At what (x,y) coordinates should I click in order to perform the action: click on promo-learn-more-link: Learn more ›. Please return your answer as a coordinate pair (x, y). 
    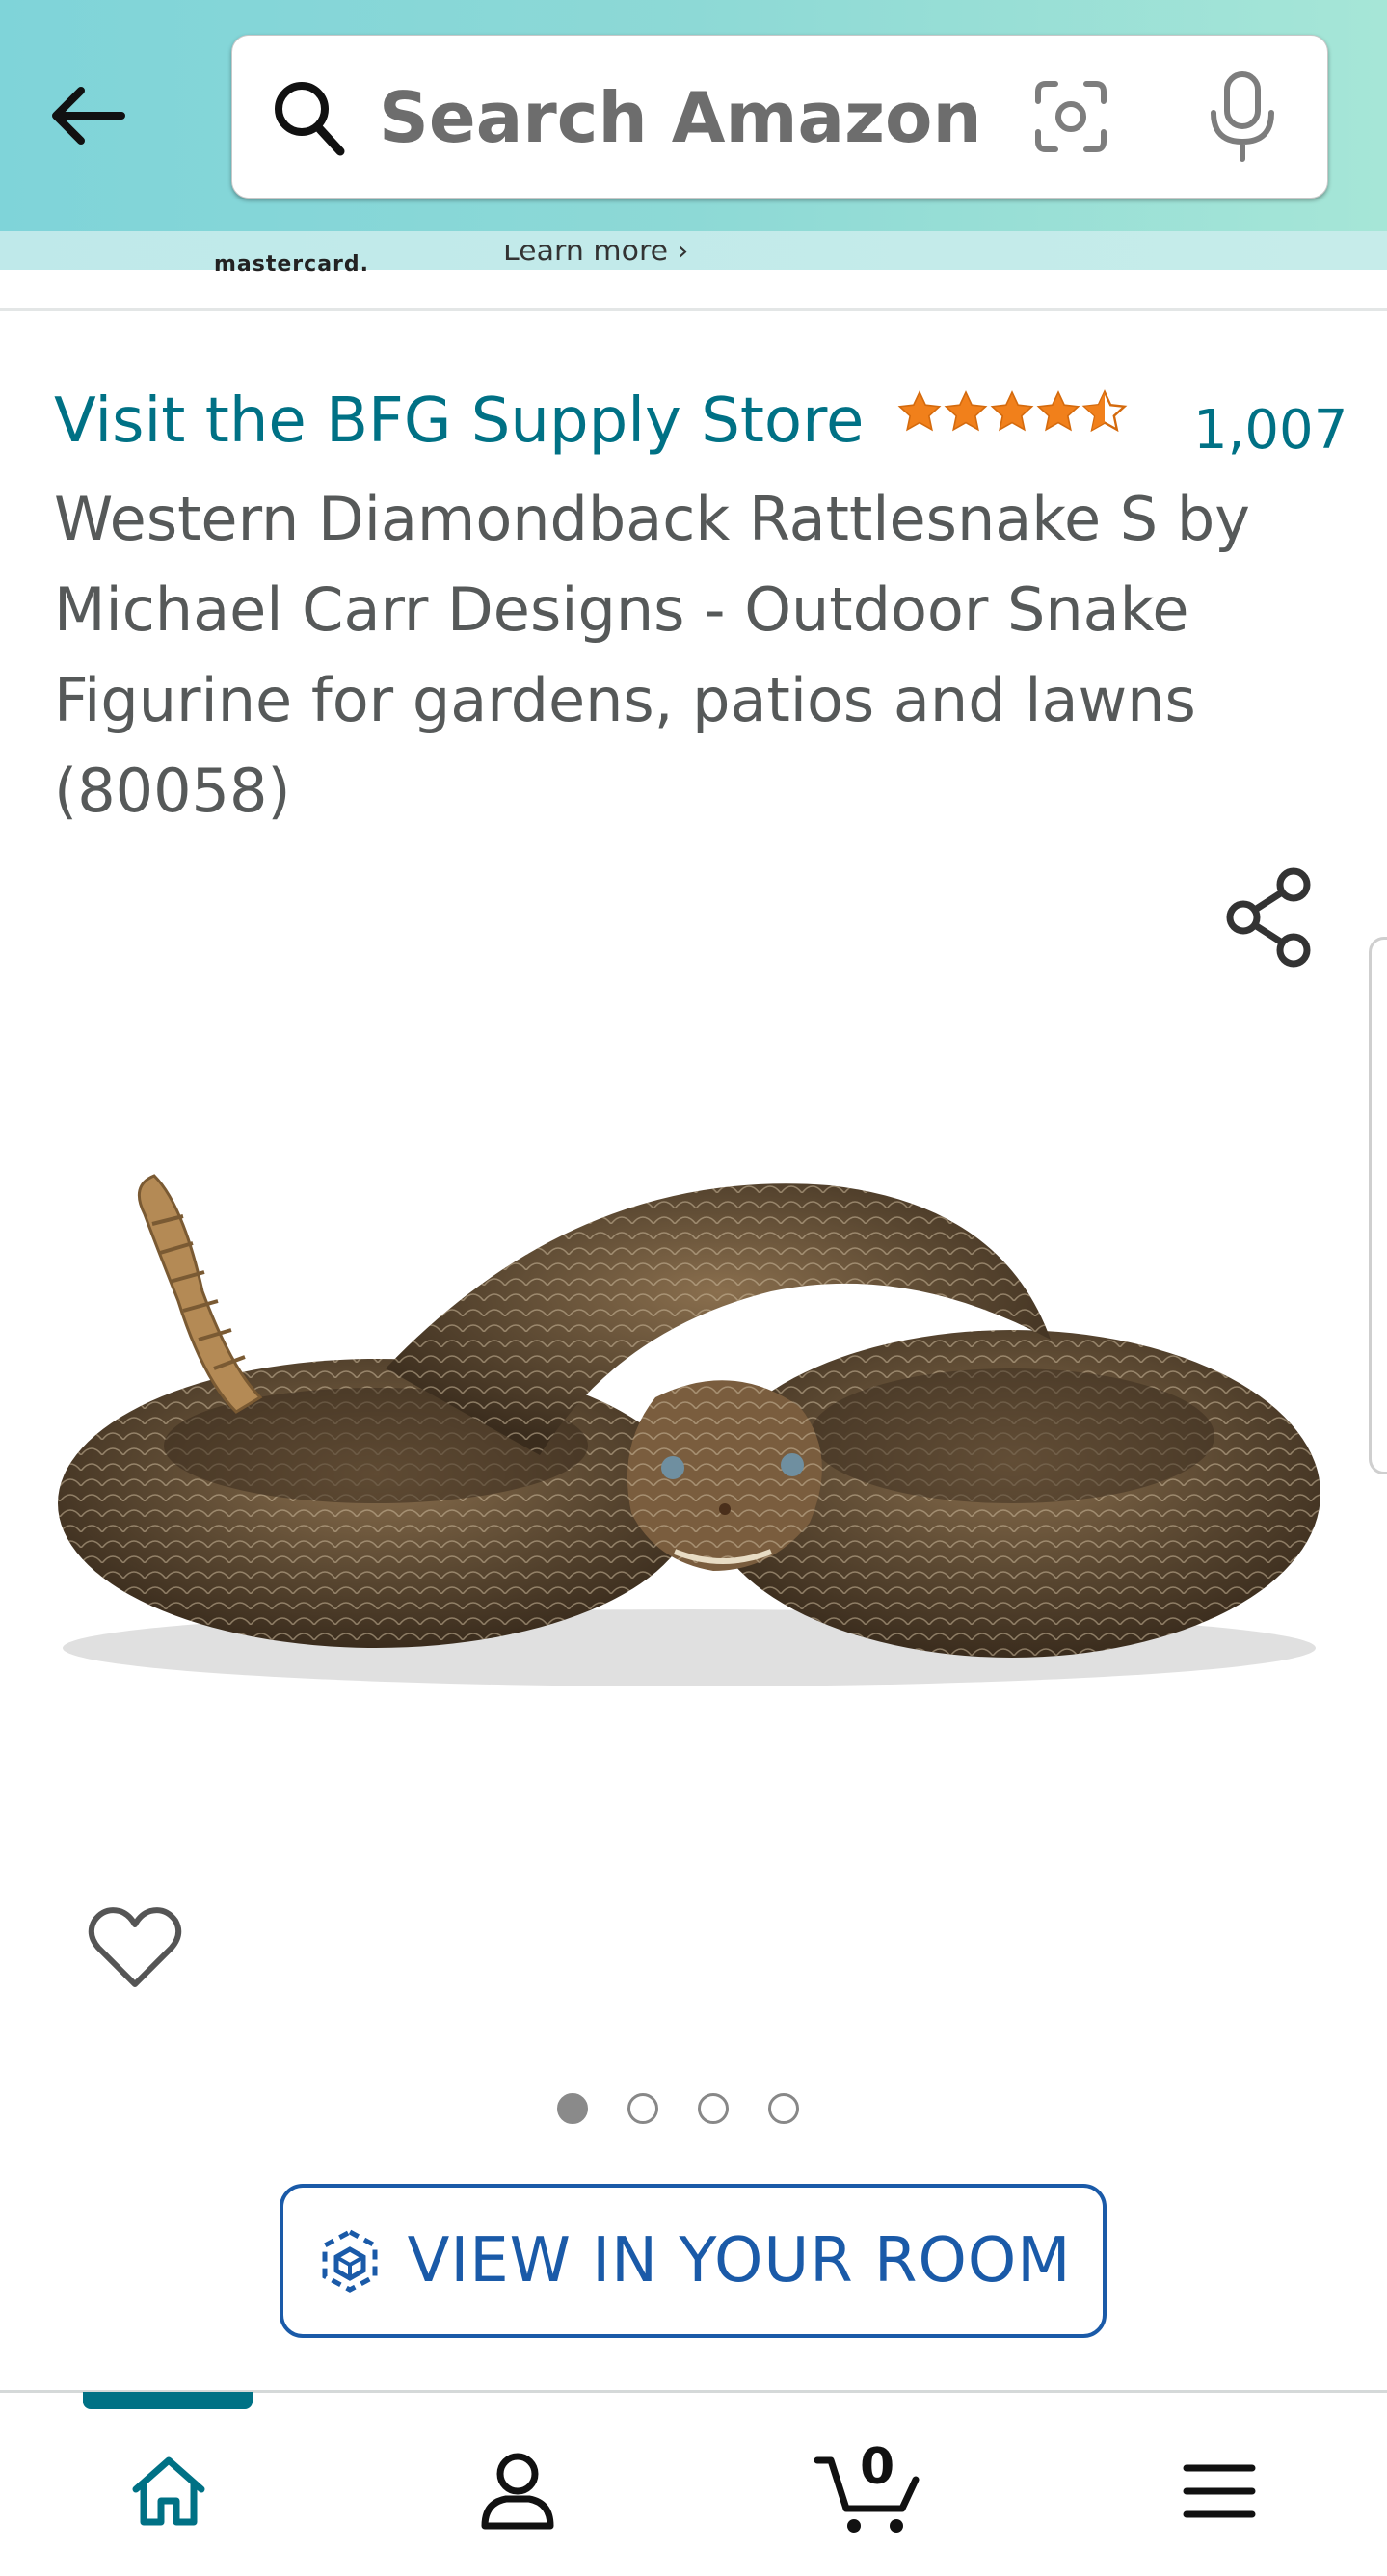
    Looking at the image, I should click on (596, 254).